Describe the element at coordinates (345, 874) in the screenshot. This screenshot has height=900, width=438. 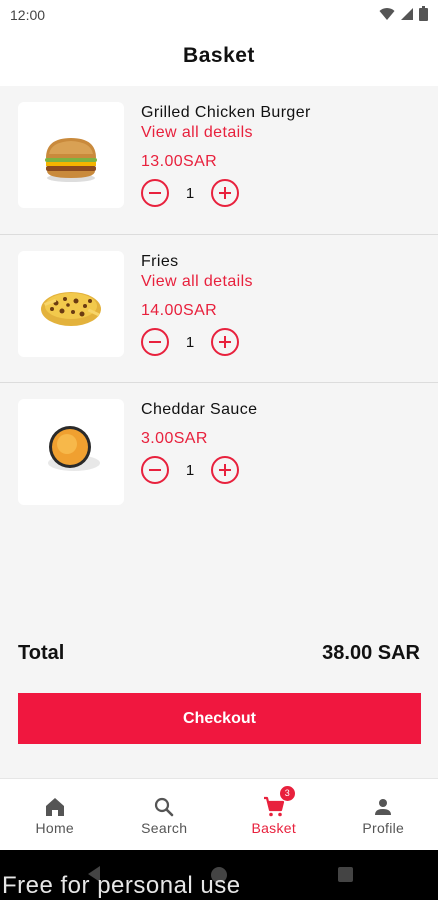
I see `recent-apps-icon` at that location.